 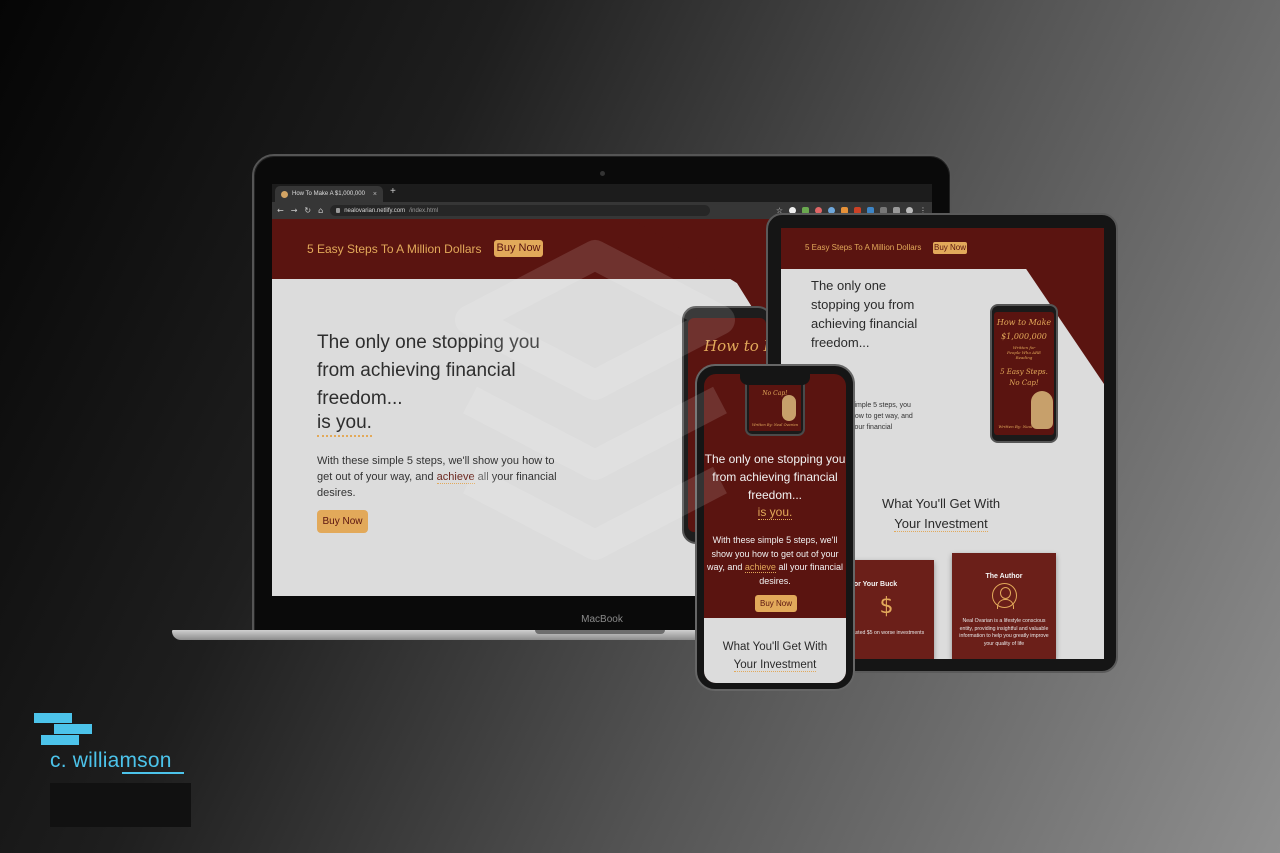 I want to click on tab-close-icon: ×, so click(x=375, y=194).